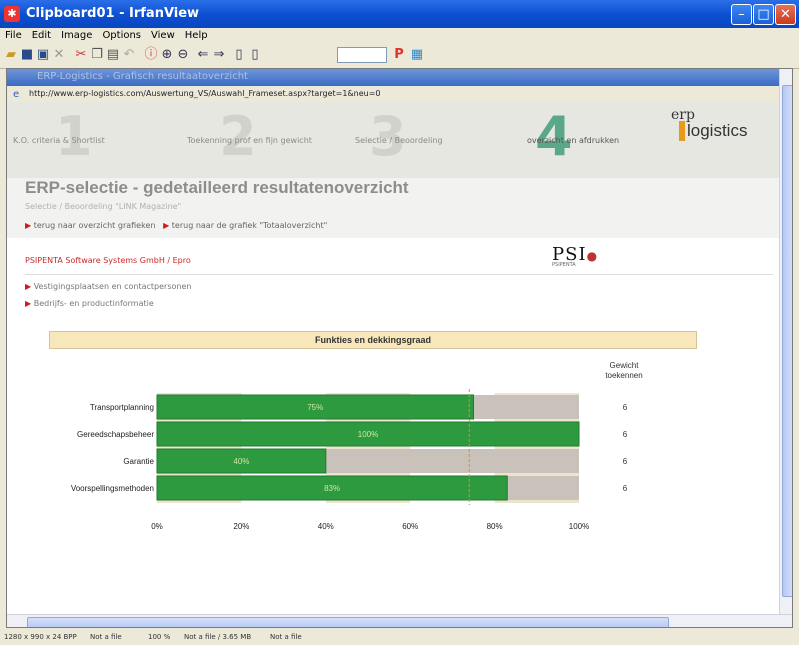 The width and height of the screenshot is (799, 645). What do you see at coordinates (121, 35) in the screenshot?
I see `menu-options: Options` at bounding box center [121, 35].